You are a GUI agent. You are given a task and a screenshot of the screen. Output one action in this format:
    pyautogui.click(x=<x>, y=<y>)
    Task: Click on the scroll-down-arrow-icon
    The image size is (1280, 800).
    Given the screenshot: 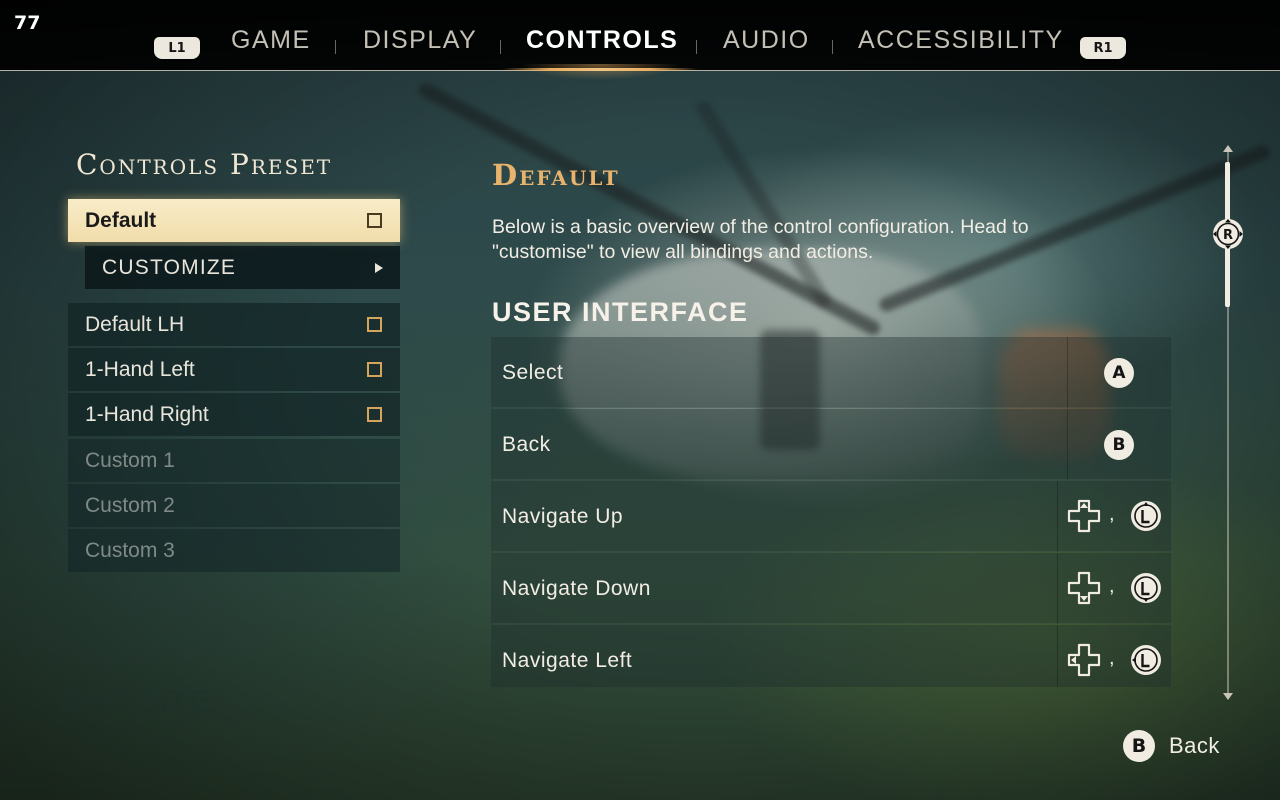 What is the action you would take?
    pyautogui.click(x=1228, y=696)
    